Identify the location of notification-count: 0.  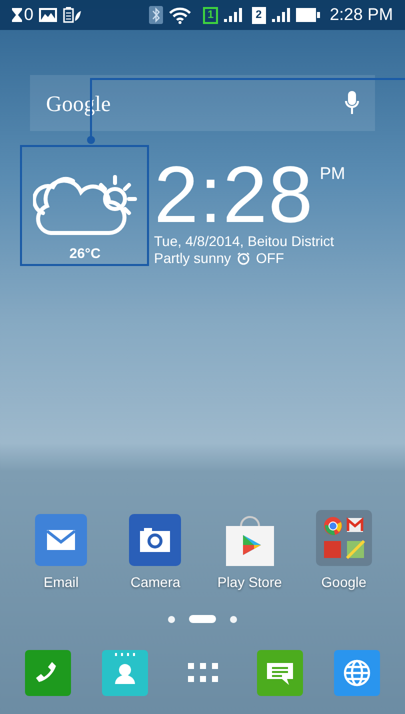
(29, 15).